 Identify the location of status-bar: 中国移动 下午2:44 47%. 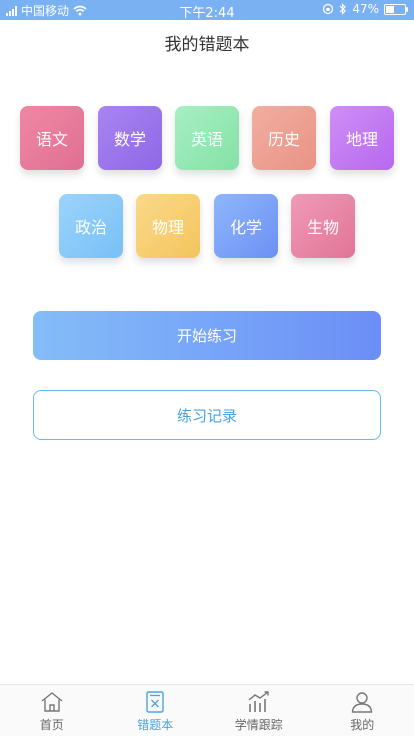
(207, 10).